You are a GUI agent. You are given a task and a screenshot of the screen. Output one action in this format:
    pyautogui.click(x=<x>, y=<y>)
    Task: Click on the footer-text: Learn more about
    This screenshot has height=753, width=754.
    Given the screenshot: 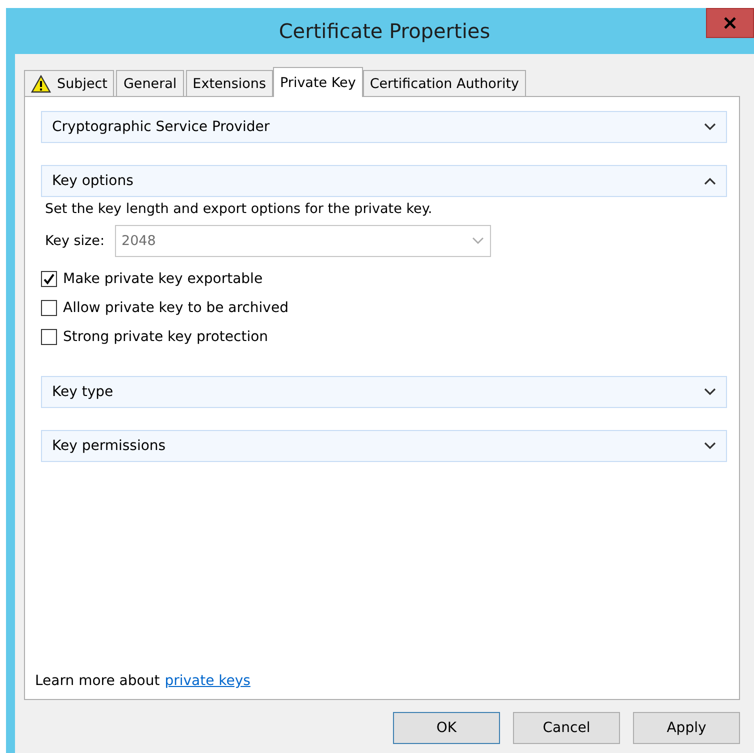 What is the action you would take?
    pyautogui.click(x=97, y=681)
    